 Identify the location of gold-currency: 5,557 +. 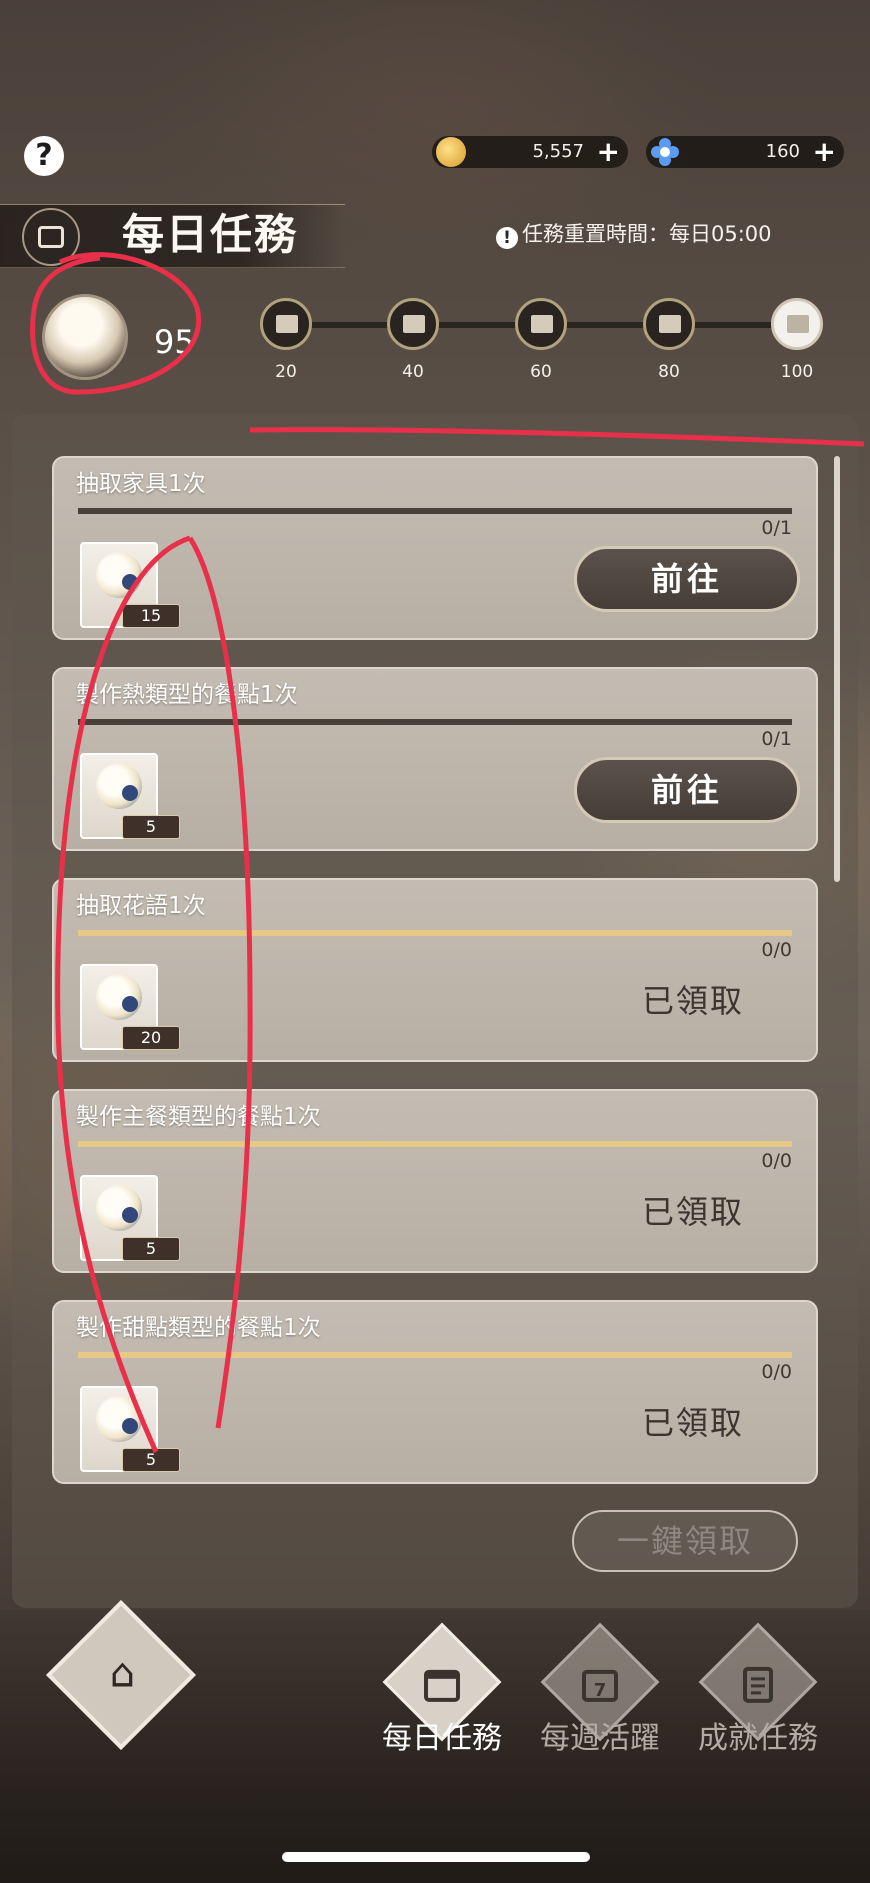
(530, 152).